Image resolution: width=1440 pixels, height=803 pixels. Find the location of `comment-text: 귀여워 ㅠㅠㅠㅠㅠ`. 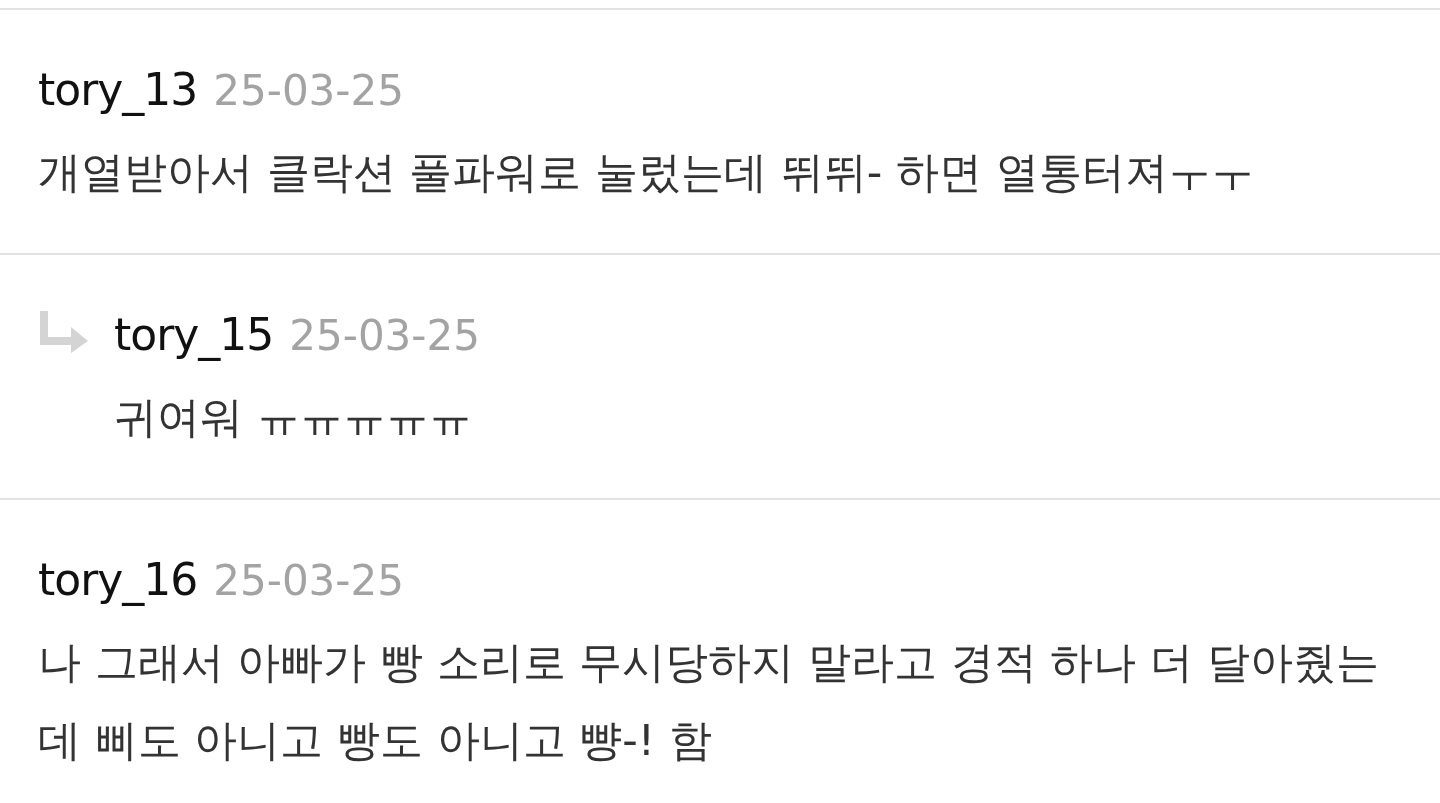

comment-text: 귀여워 ㅠㅠㅠㅠㅠ is located at coordinates (293, 417).